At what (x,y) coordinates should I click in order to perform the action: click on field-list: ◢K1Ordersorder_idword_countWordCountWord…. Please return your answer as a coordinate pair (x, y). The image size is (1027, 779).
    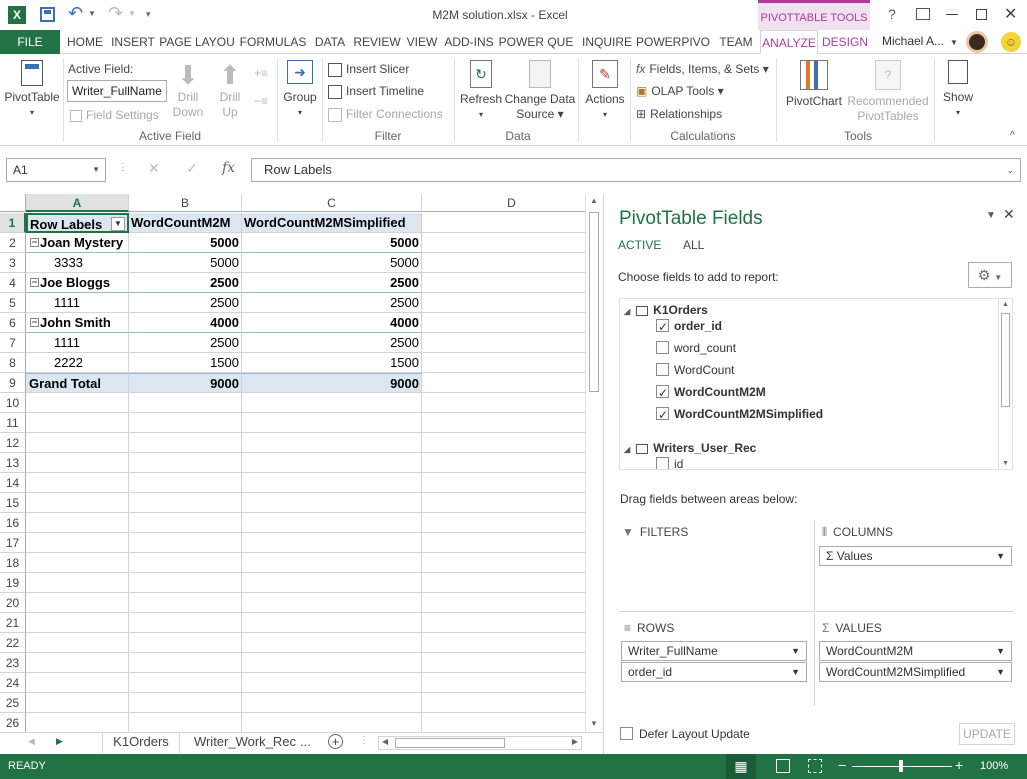
    Looking at the image, I should click on (816, 384).